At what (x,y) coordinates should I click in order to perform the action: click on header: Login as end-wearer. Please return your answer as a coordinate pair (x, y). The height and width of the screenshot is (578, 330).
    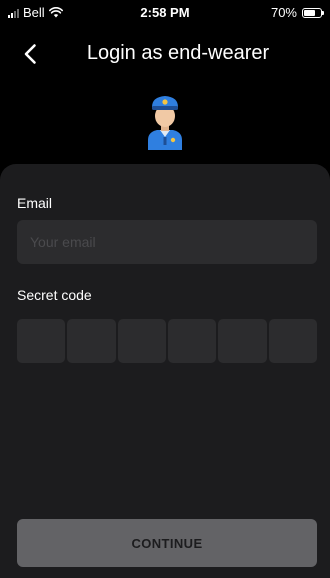
    Looking at the image, I should click on (165, 54).